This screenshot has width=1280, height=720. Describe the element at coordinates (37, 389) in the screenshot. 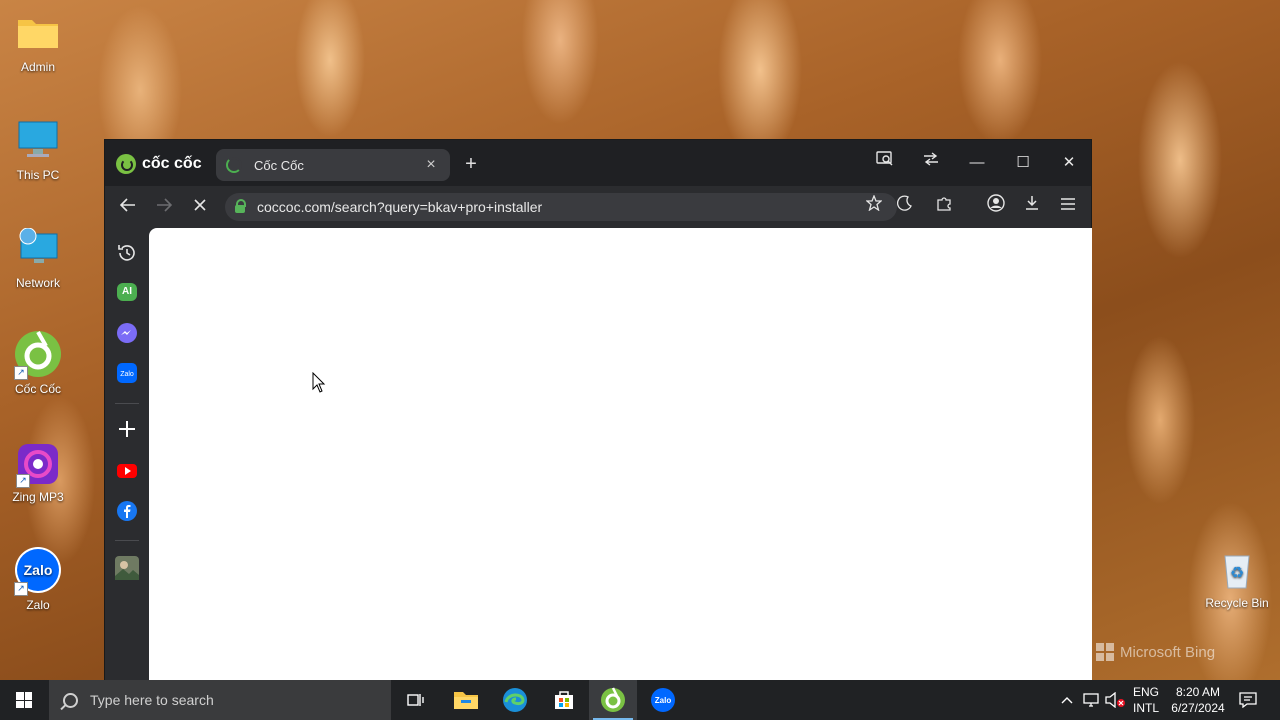

I see `desktop-icon-label: Cốc Cốc` at that location.